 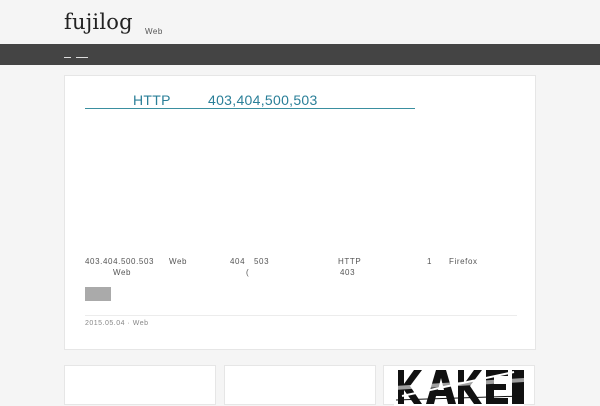 What do you see at coordinates (430, 261) in the screenshot?
I see `excerpt-one: 1` at bounding box center [430, 261].